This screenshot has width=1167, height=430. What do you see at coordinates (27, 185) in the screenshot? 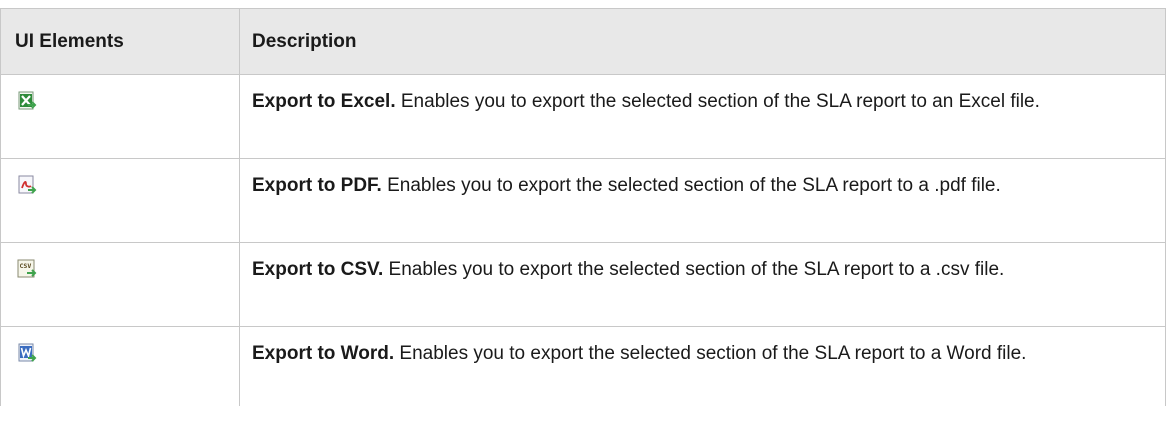
I see `export-to-pdf-icon` at bounding box center [27, 185].